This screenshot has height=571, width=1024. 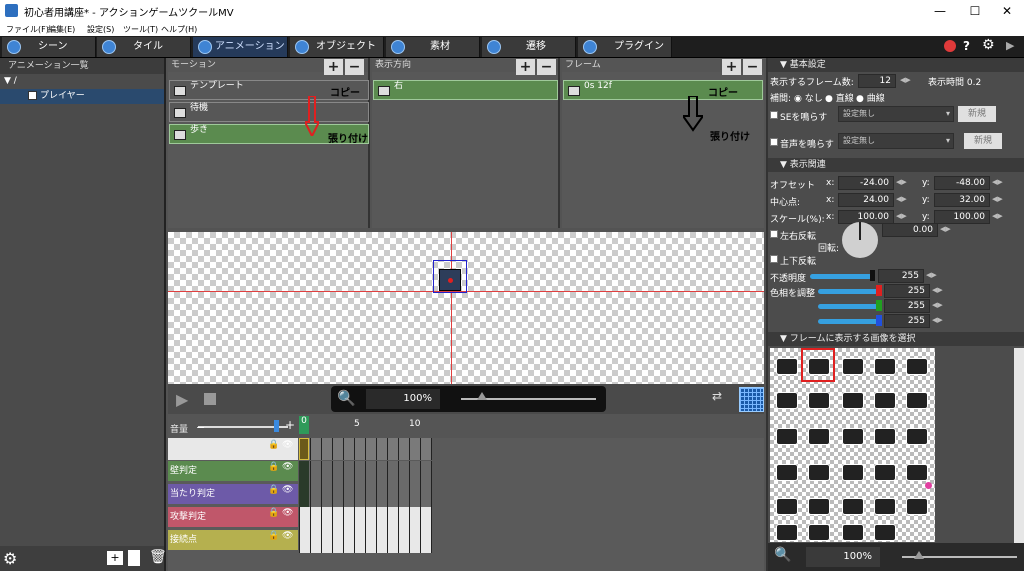 I want to click on tab-scene: シーン, so click(x=49, y=47).